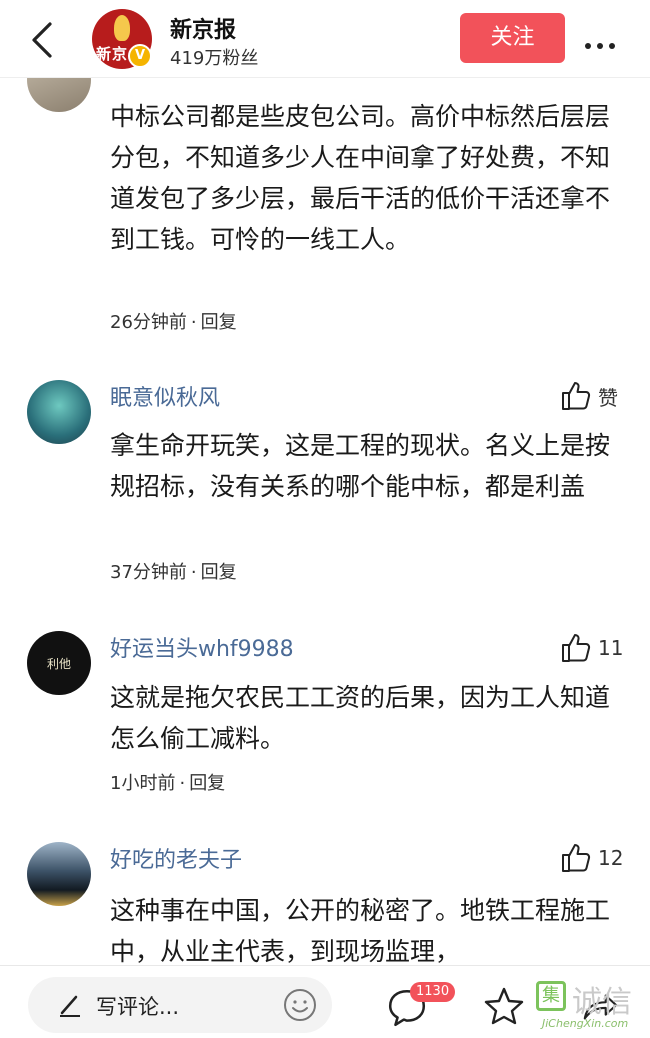 The image size is (650, 1038). What do you see at coordinates (148, 322) in the screenshot?
I see `comment-time: 26分钟前` at bounding box center [148, 322].